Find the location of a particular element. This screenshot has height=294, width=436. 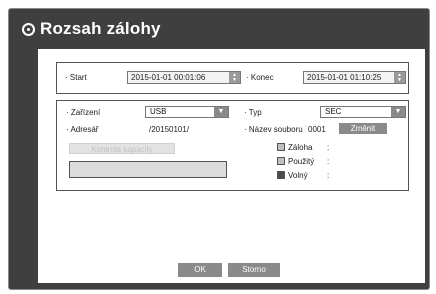

end-time-field: 2015-01-01 01:10:25 ▲ ▼ is located at coordinates (354, 77).